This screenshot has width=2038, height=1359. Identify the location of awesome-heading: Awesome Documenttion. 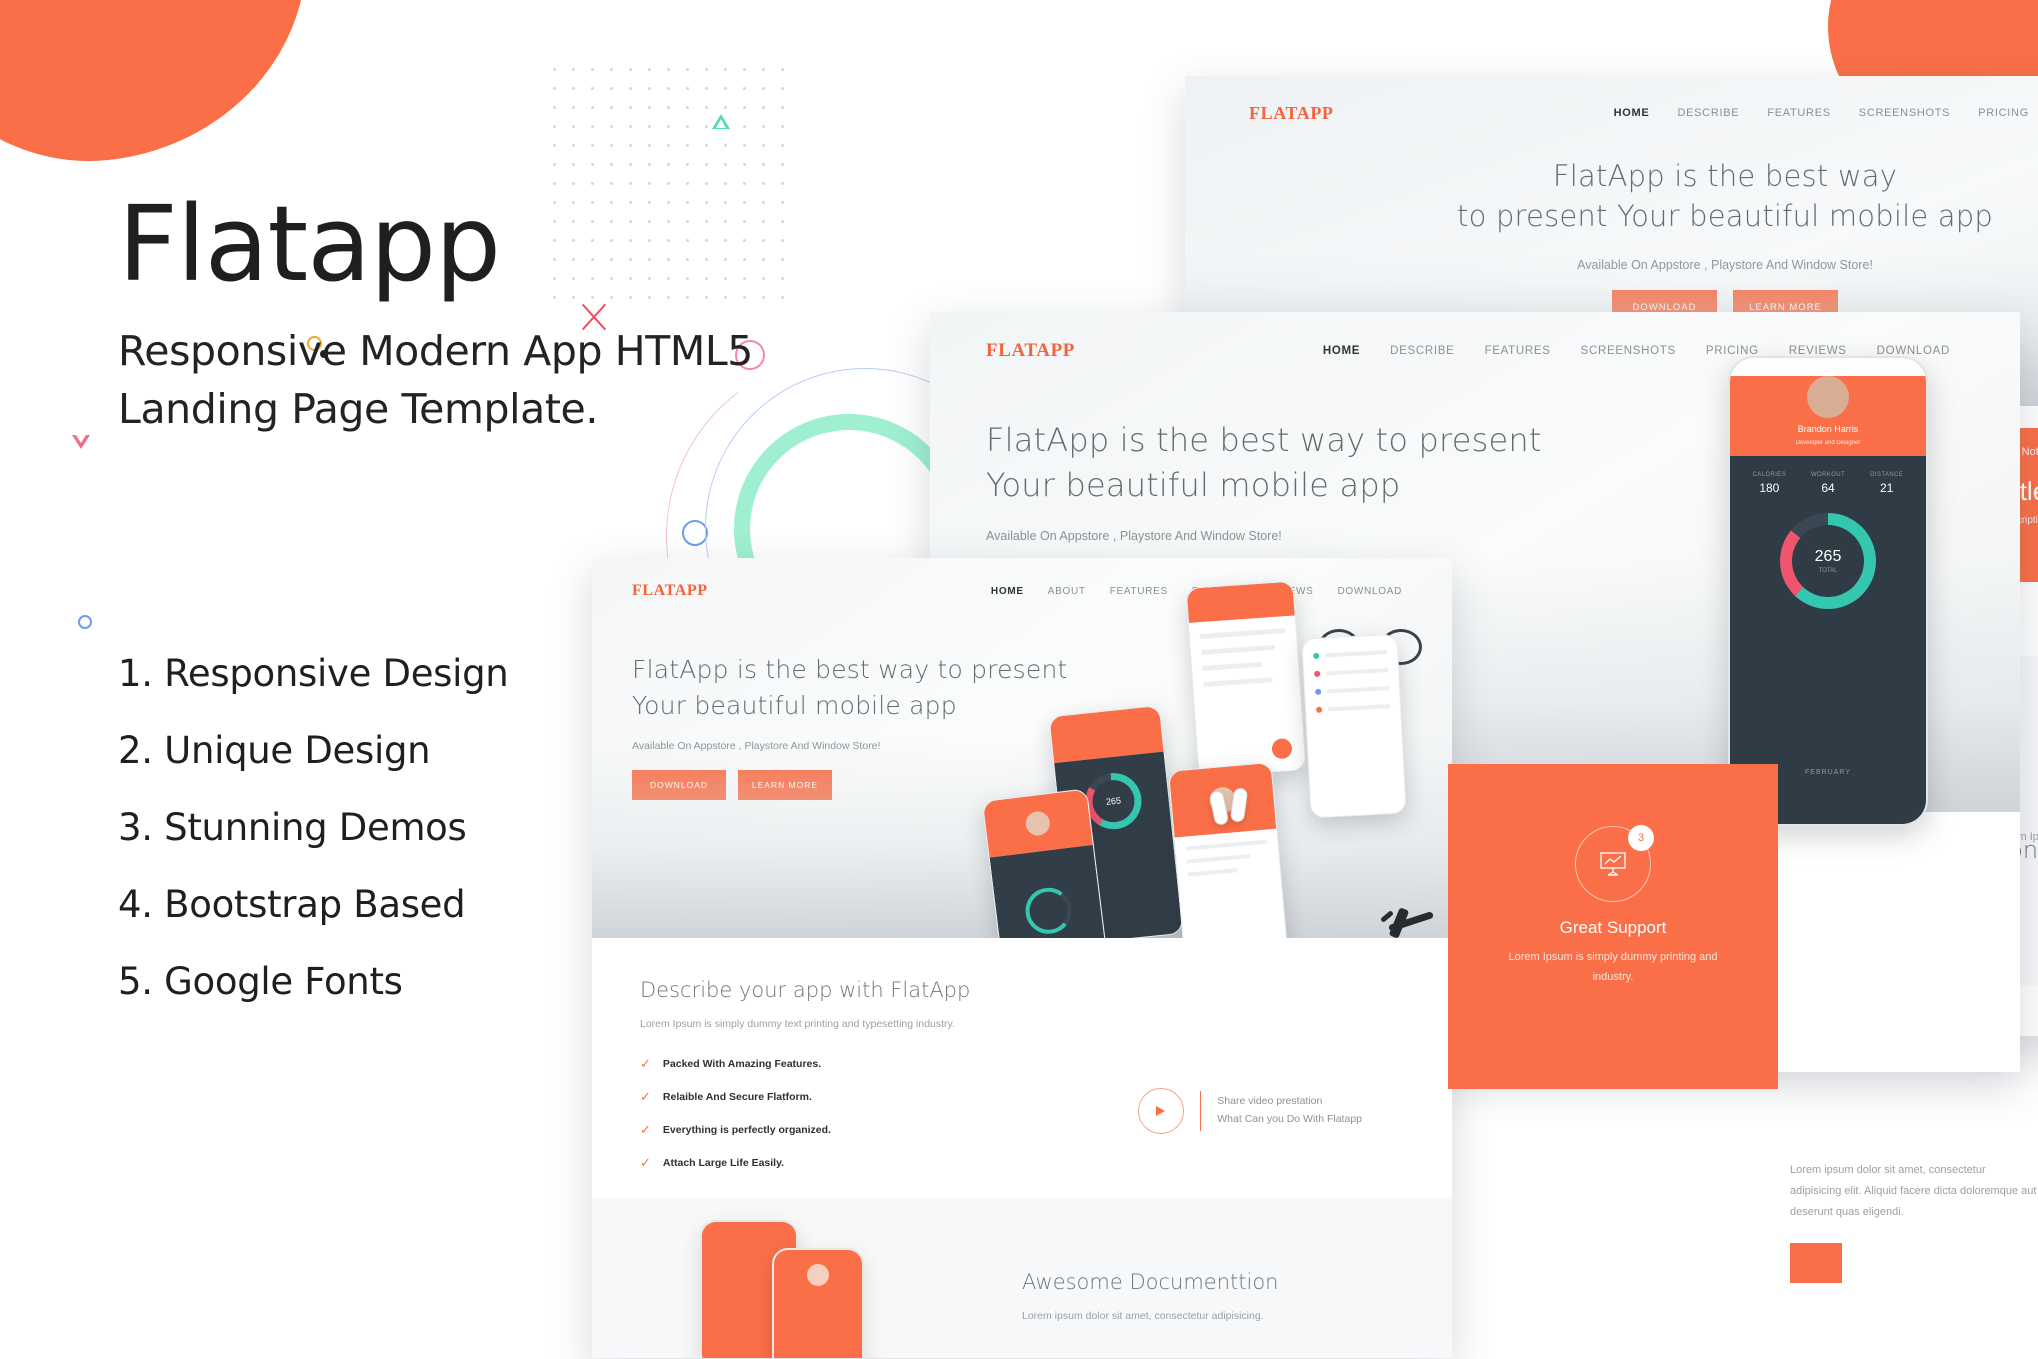
(1150, 1282).